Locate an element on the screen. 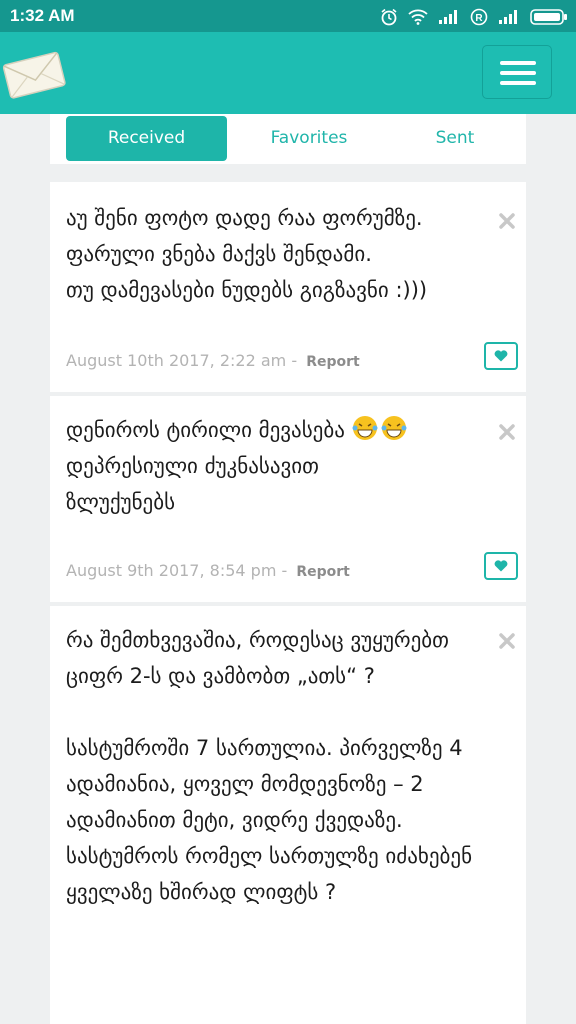 This screenshot has width=576, height=1024. app-bar is located at coordinates (288, 73).